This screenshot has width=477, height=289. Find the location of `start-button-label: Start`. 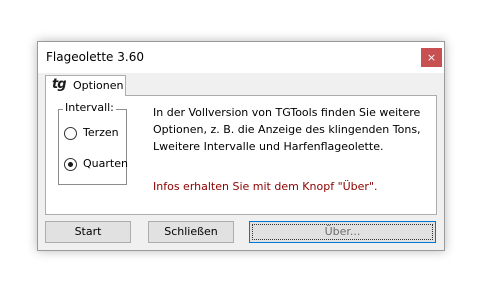

start-button-label: Start is located at coordinates (88, 231).